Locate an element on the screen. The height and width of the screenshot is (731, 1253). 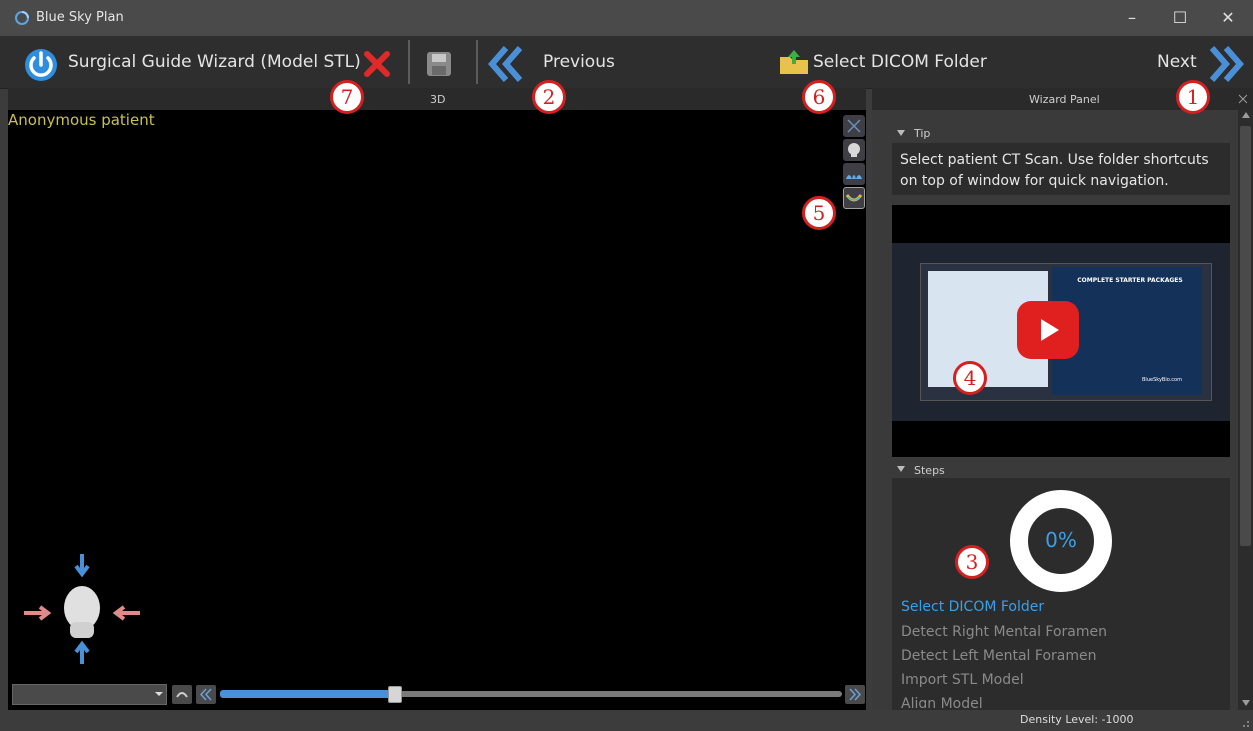
previous-chevron-icon is located at coordinates (506, 64).